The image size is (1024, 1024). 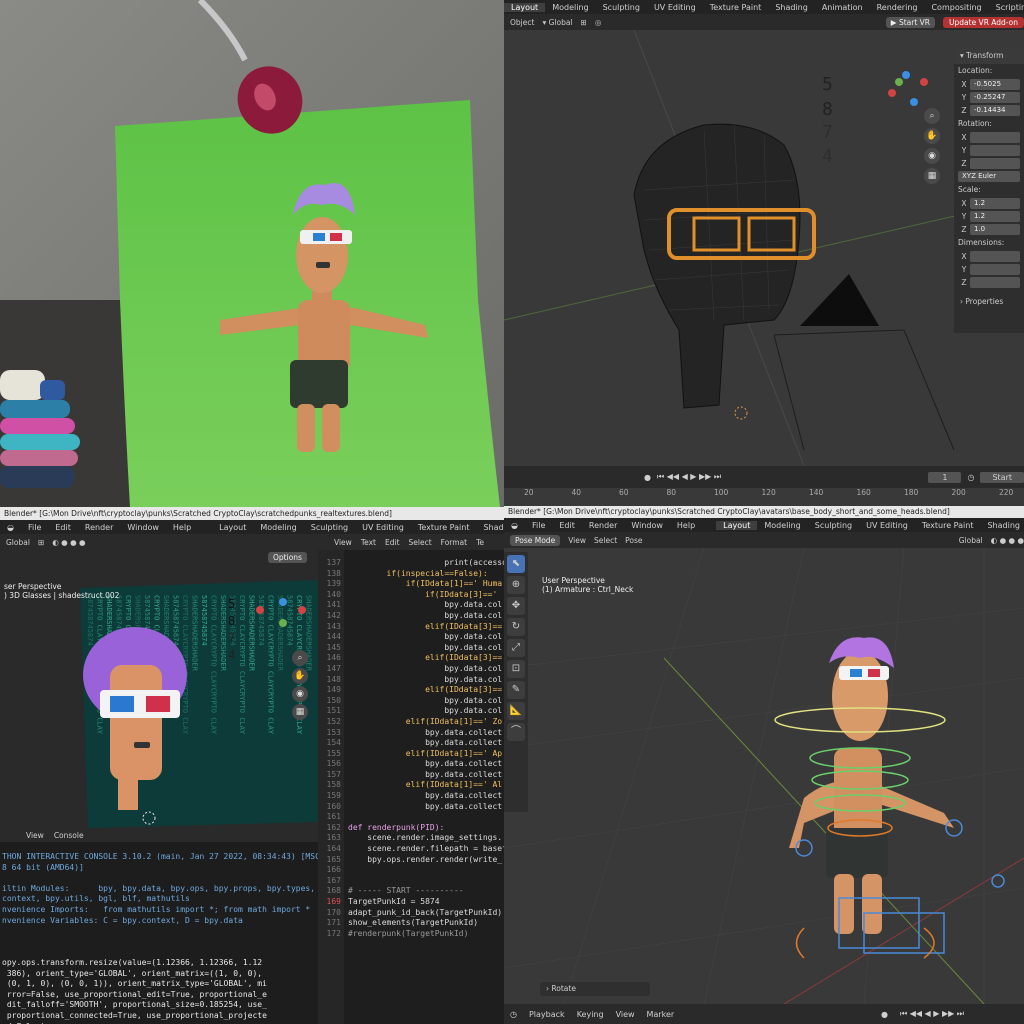 What do you see at coordinates (995, 256) in the screenshot?
I see `dimension-x-field` at bounding box center [995, 256].